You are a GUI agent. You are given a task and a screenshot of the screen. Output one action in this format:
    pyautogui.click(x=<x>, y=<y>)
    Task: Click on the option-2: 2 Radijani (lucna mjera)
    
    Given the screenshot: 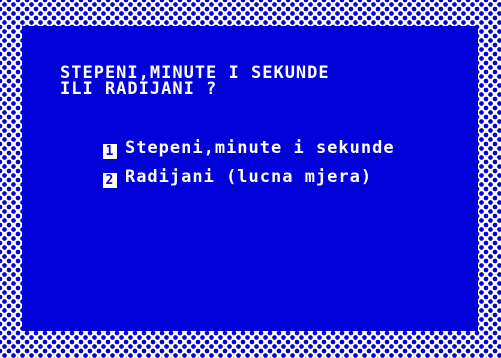 What is the action you would take?
    pyautogui.click(x=215, y=178)
    